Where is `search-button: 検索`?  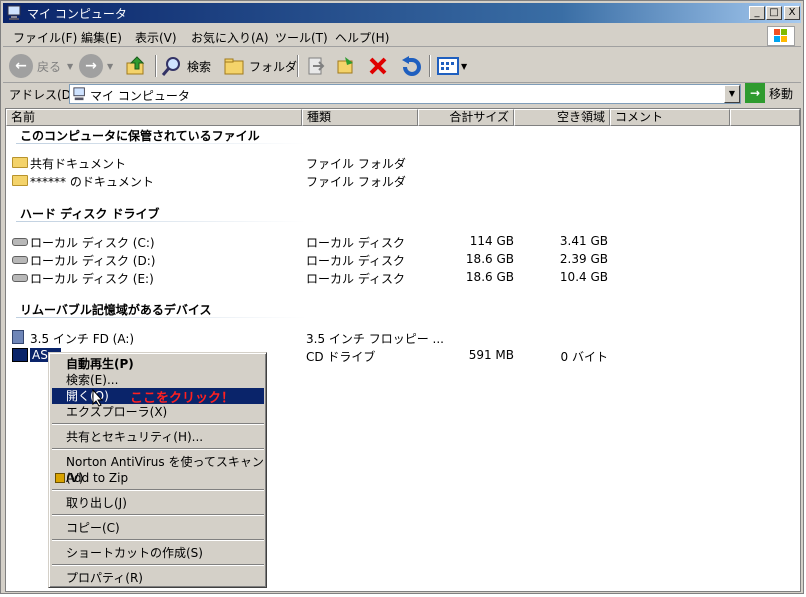
search-button: 検索 is located at coordinates (186, 66).